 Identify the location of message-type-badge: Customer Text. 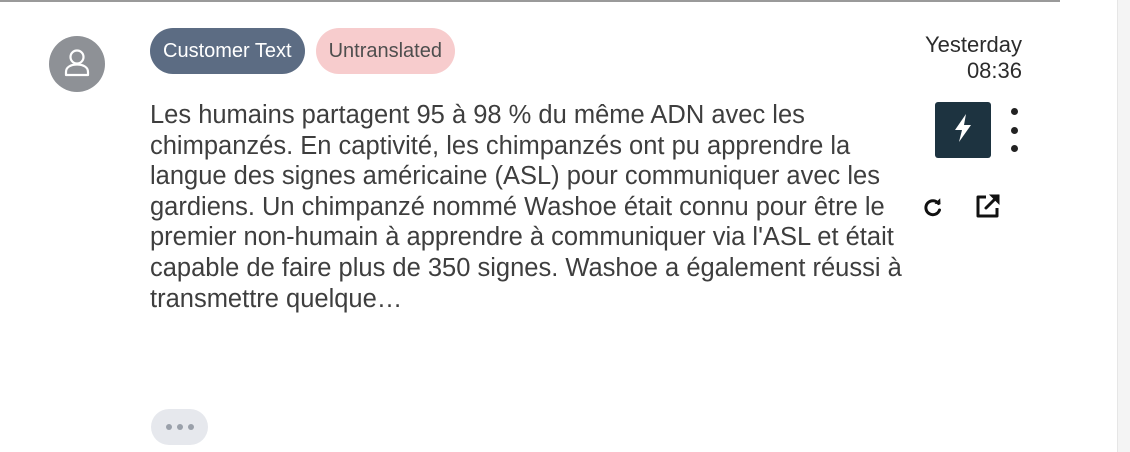
(227, 51).